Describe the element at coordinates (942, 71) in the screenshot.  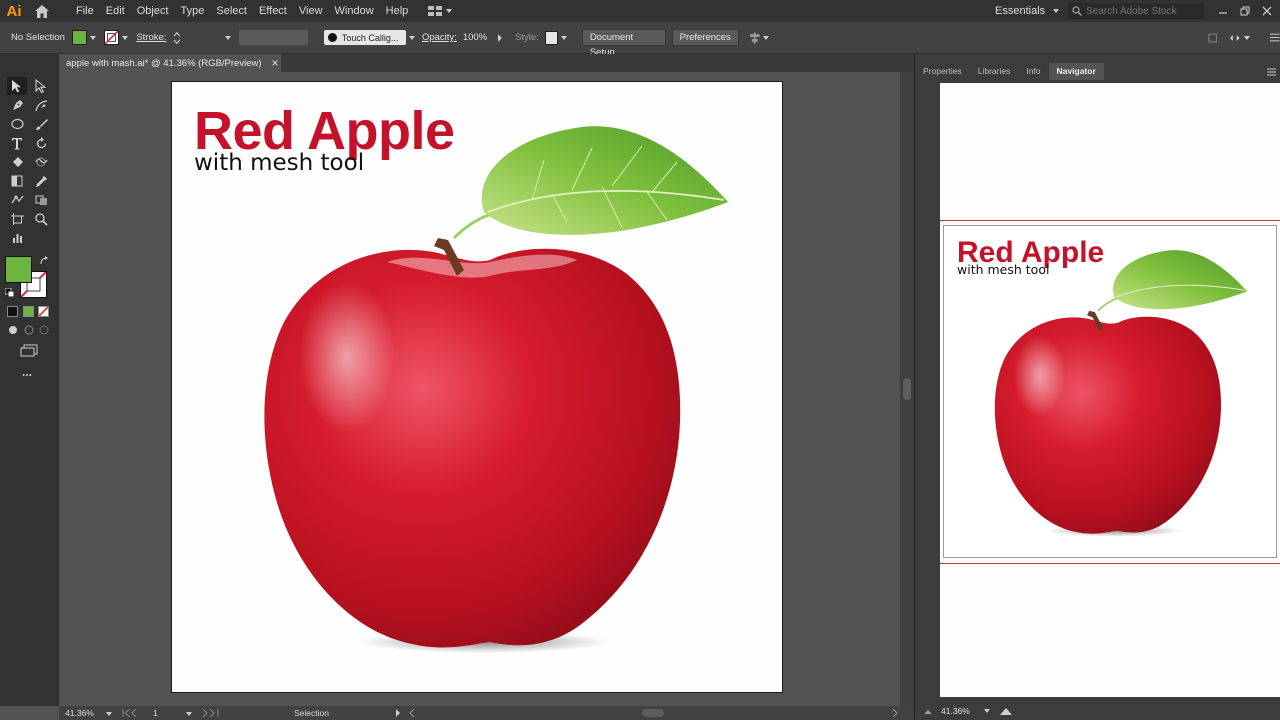
I see `tab-properties: Properties` at that location.